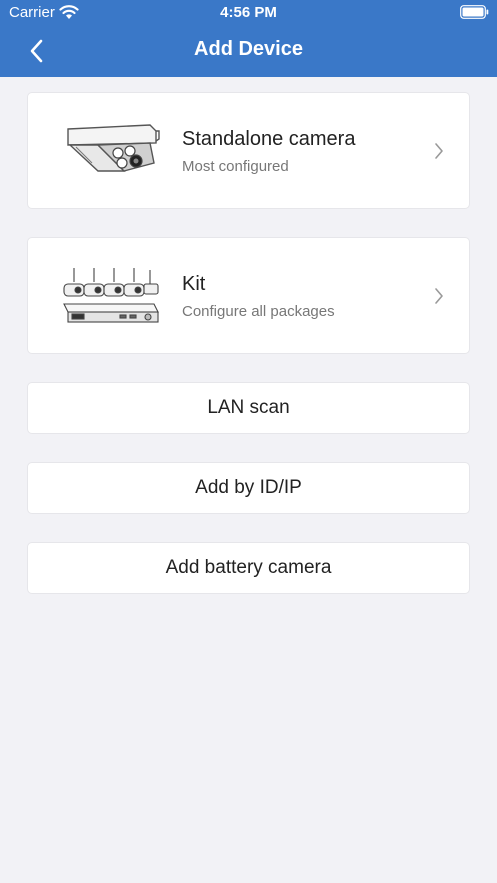  I want to click on status-time: 4:56 PM, so click(248, 12).